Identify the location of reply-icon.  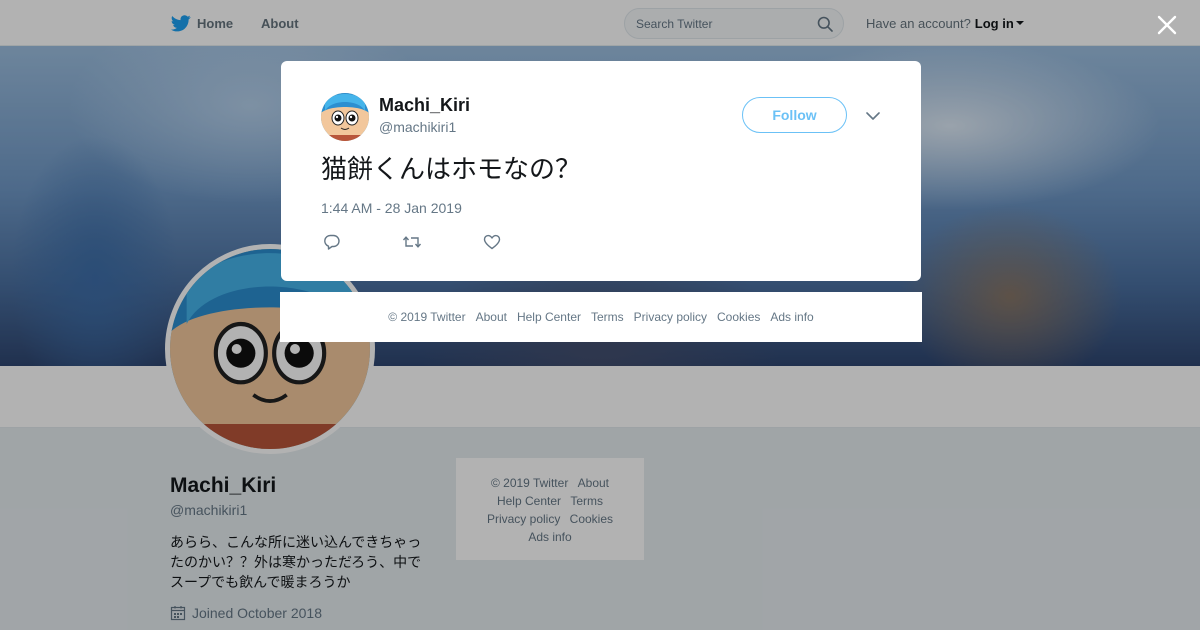
(332, 242).